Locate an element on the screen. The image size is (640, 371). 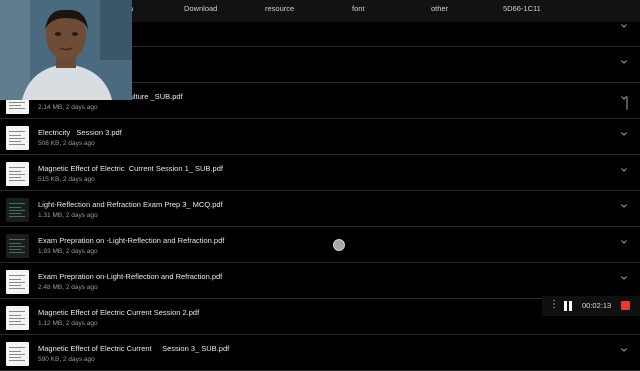
recording-timer: 00:02:13 is located at coordinates (597, 305).